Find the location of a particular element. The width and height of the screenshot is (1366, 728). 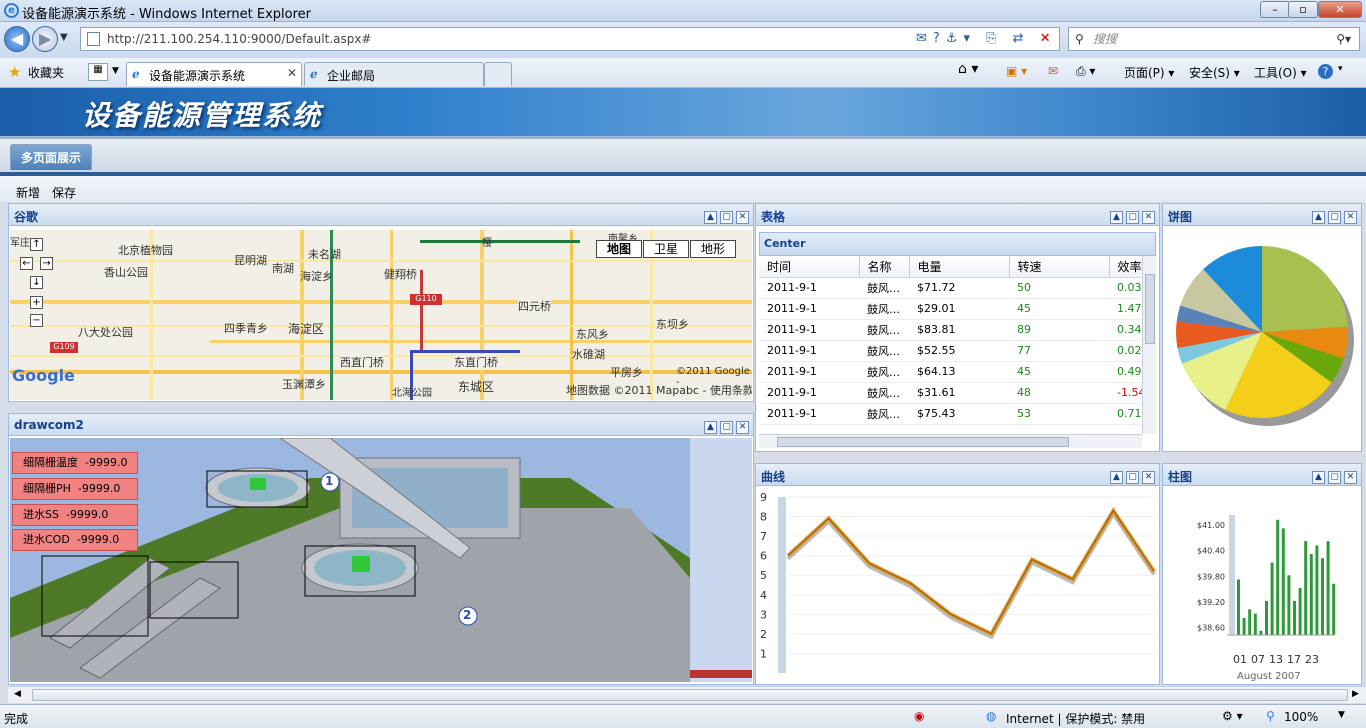

map-data-credit: 地图数据 ©2011 Mapabc - 使用条款 is located at coordinates (659, 390).